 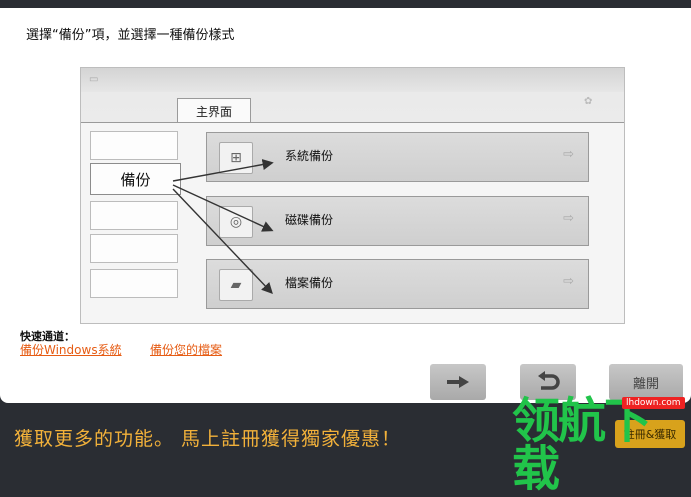 I want to click on arrow-right-icon, so click(x=458, y=382).